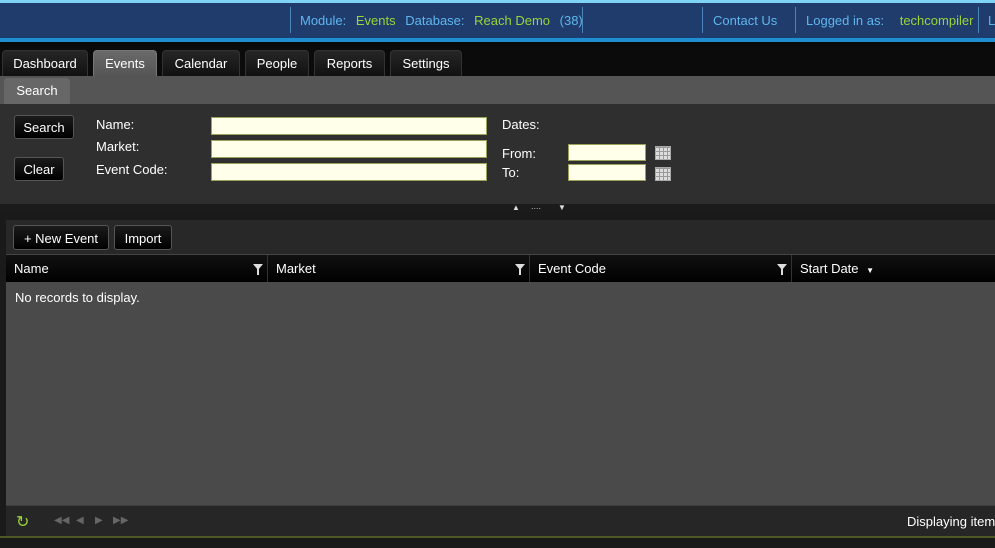  I want to click on grid-pager: ↻ ◀◀ ◀ ▶ ▶▶ Displaying item, so click(500, 521).